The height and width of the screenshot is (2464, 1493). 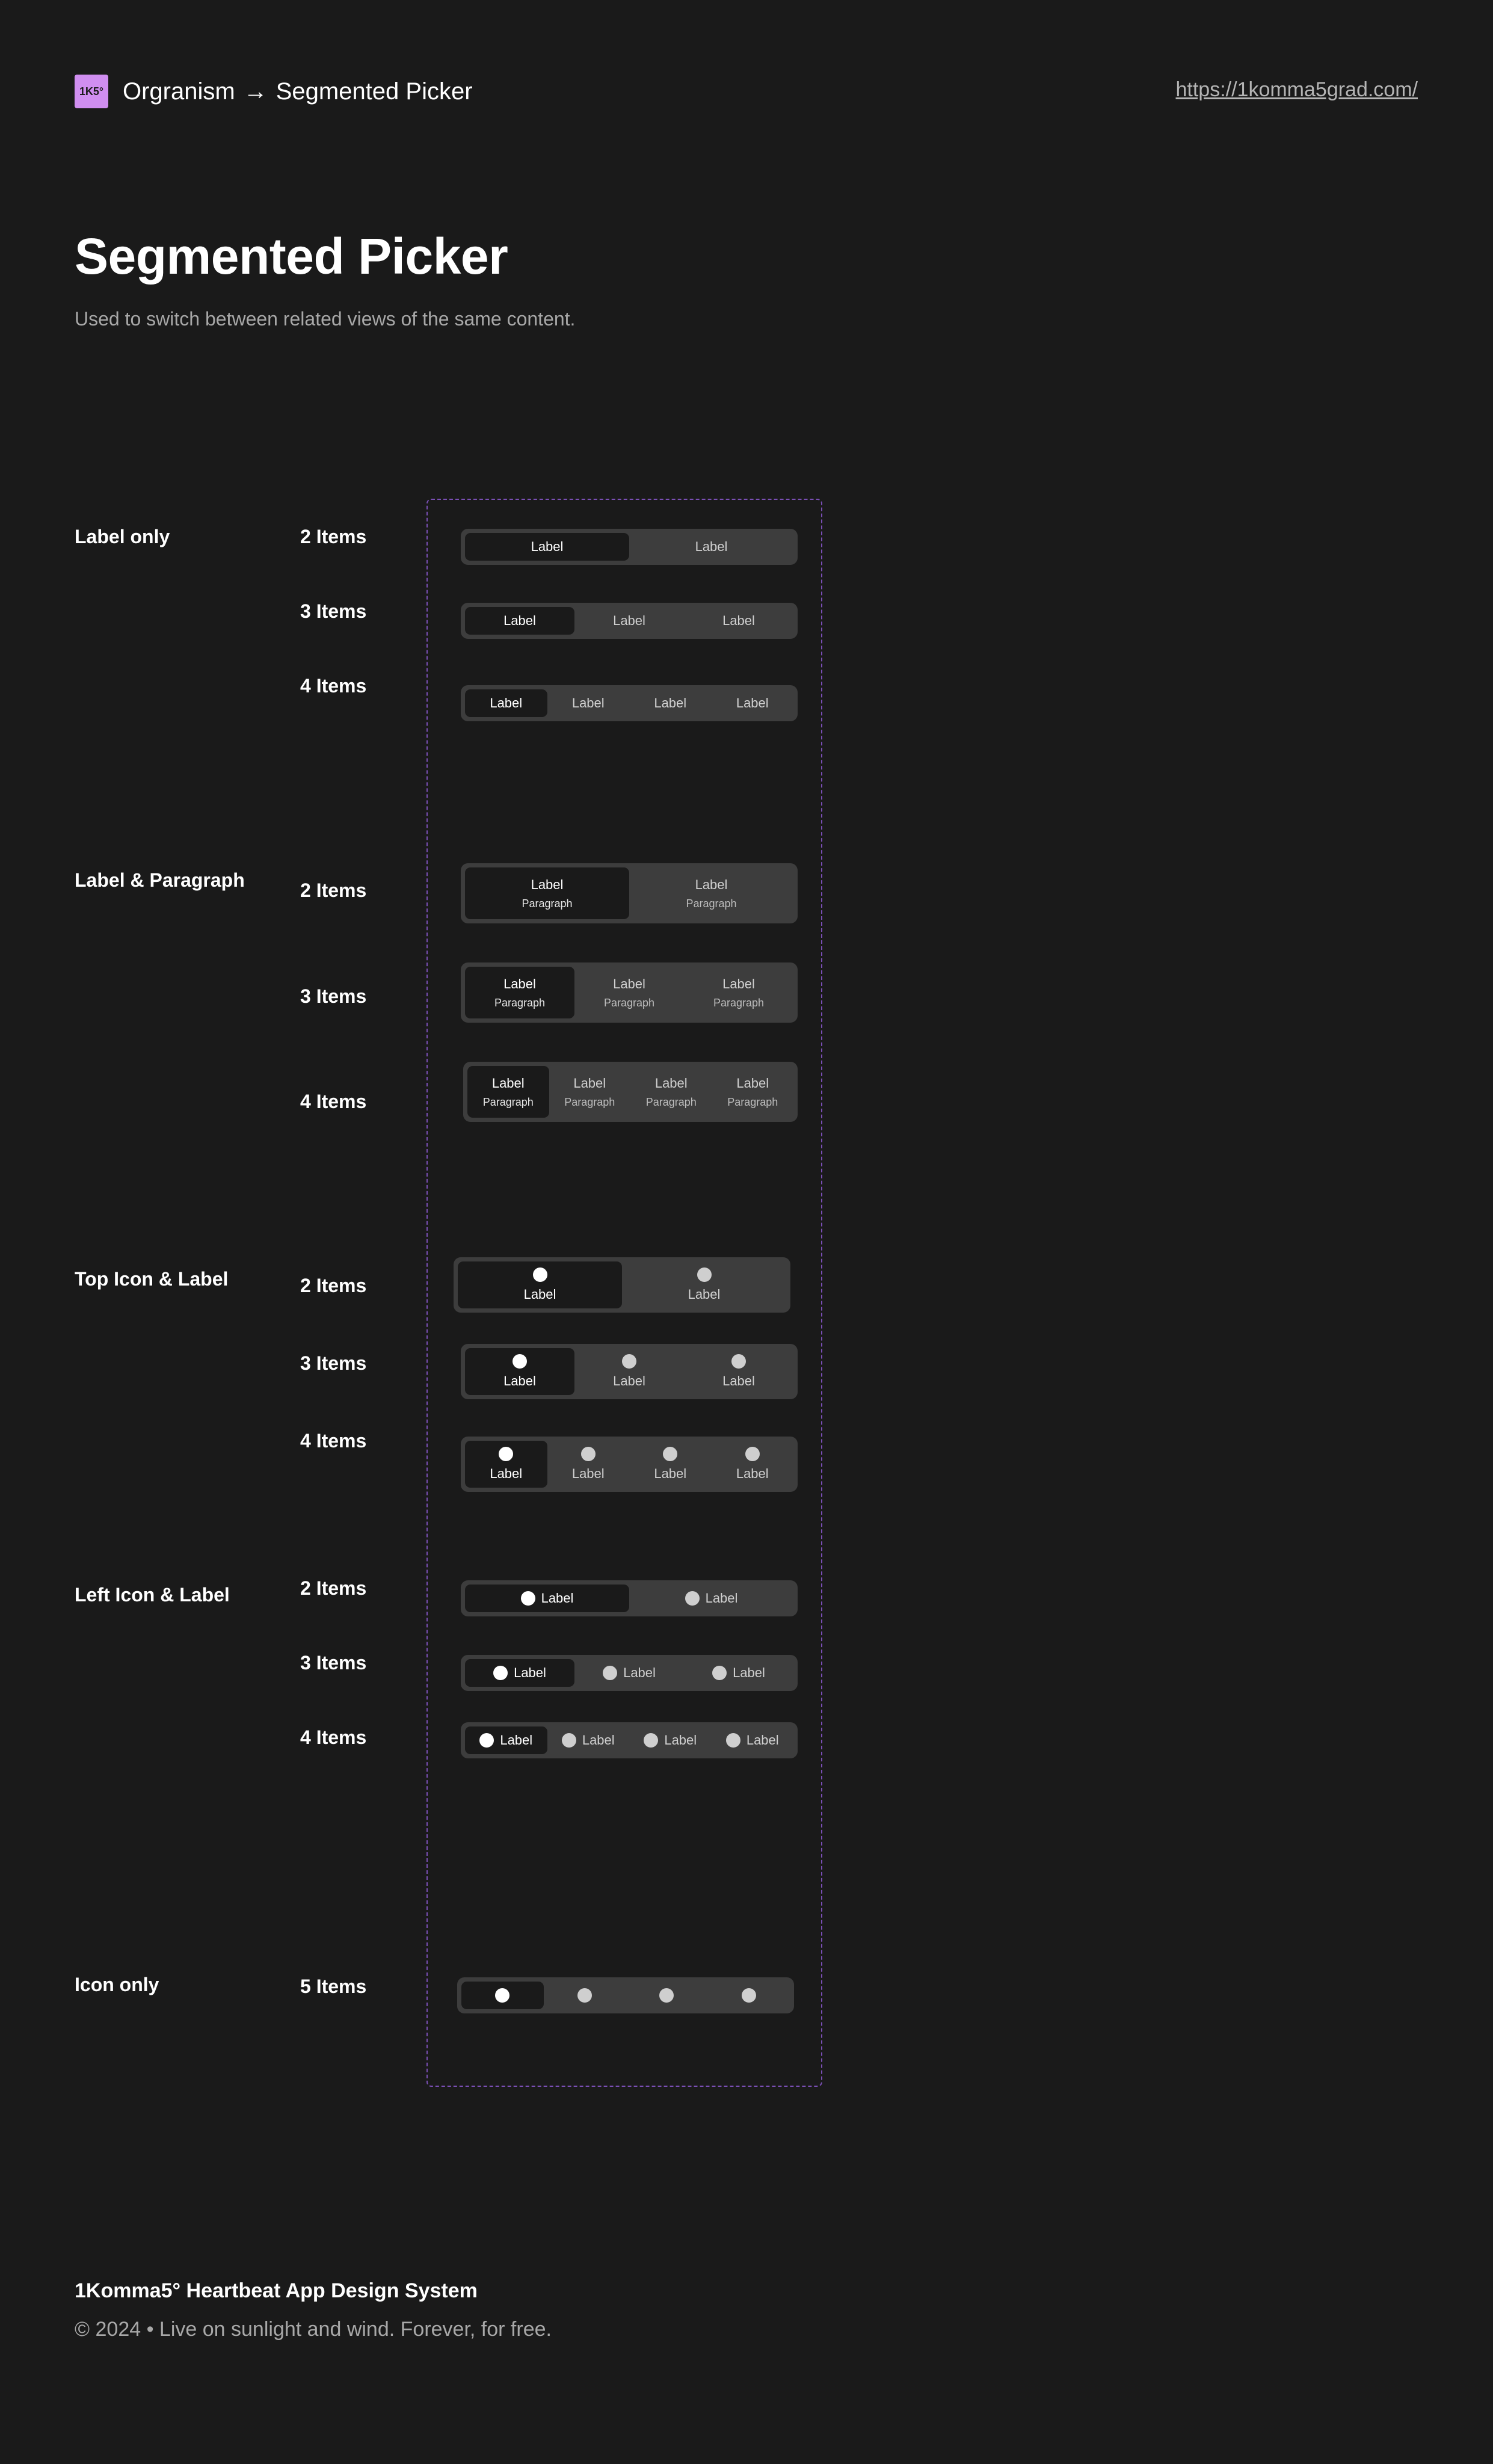 What do you see at coordinates (122, 536) in the screenshot?
I see `section-label-label-only: Label only` at bounding box center [122, 536].